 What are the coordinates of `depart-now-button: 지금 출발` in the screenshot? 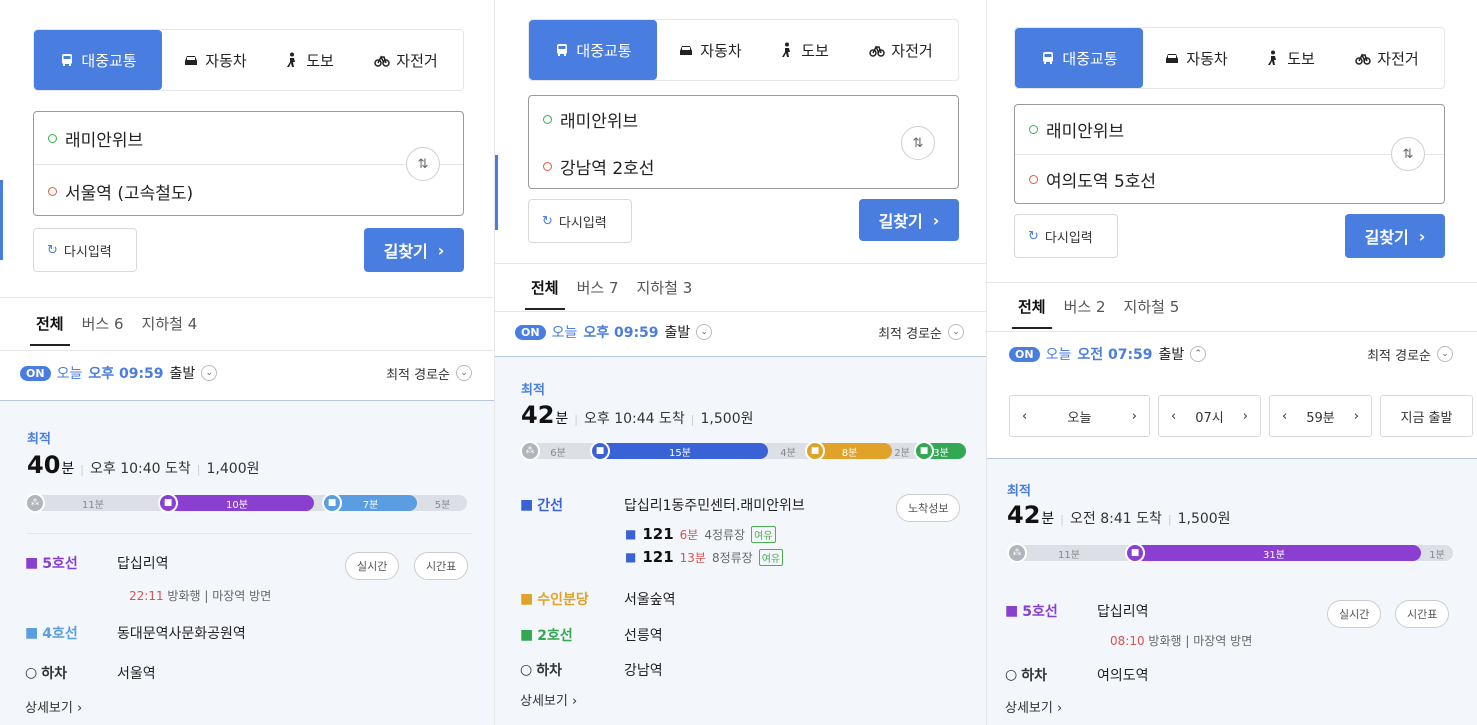 It's located at (1426, 416).